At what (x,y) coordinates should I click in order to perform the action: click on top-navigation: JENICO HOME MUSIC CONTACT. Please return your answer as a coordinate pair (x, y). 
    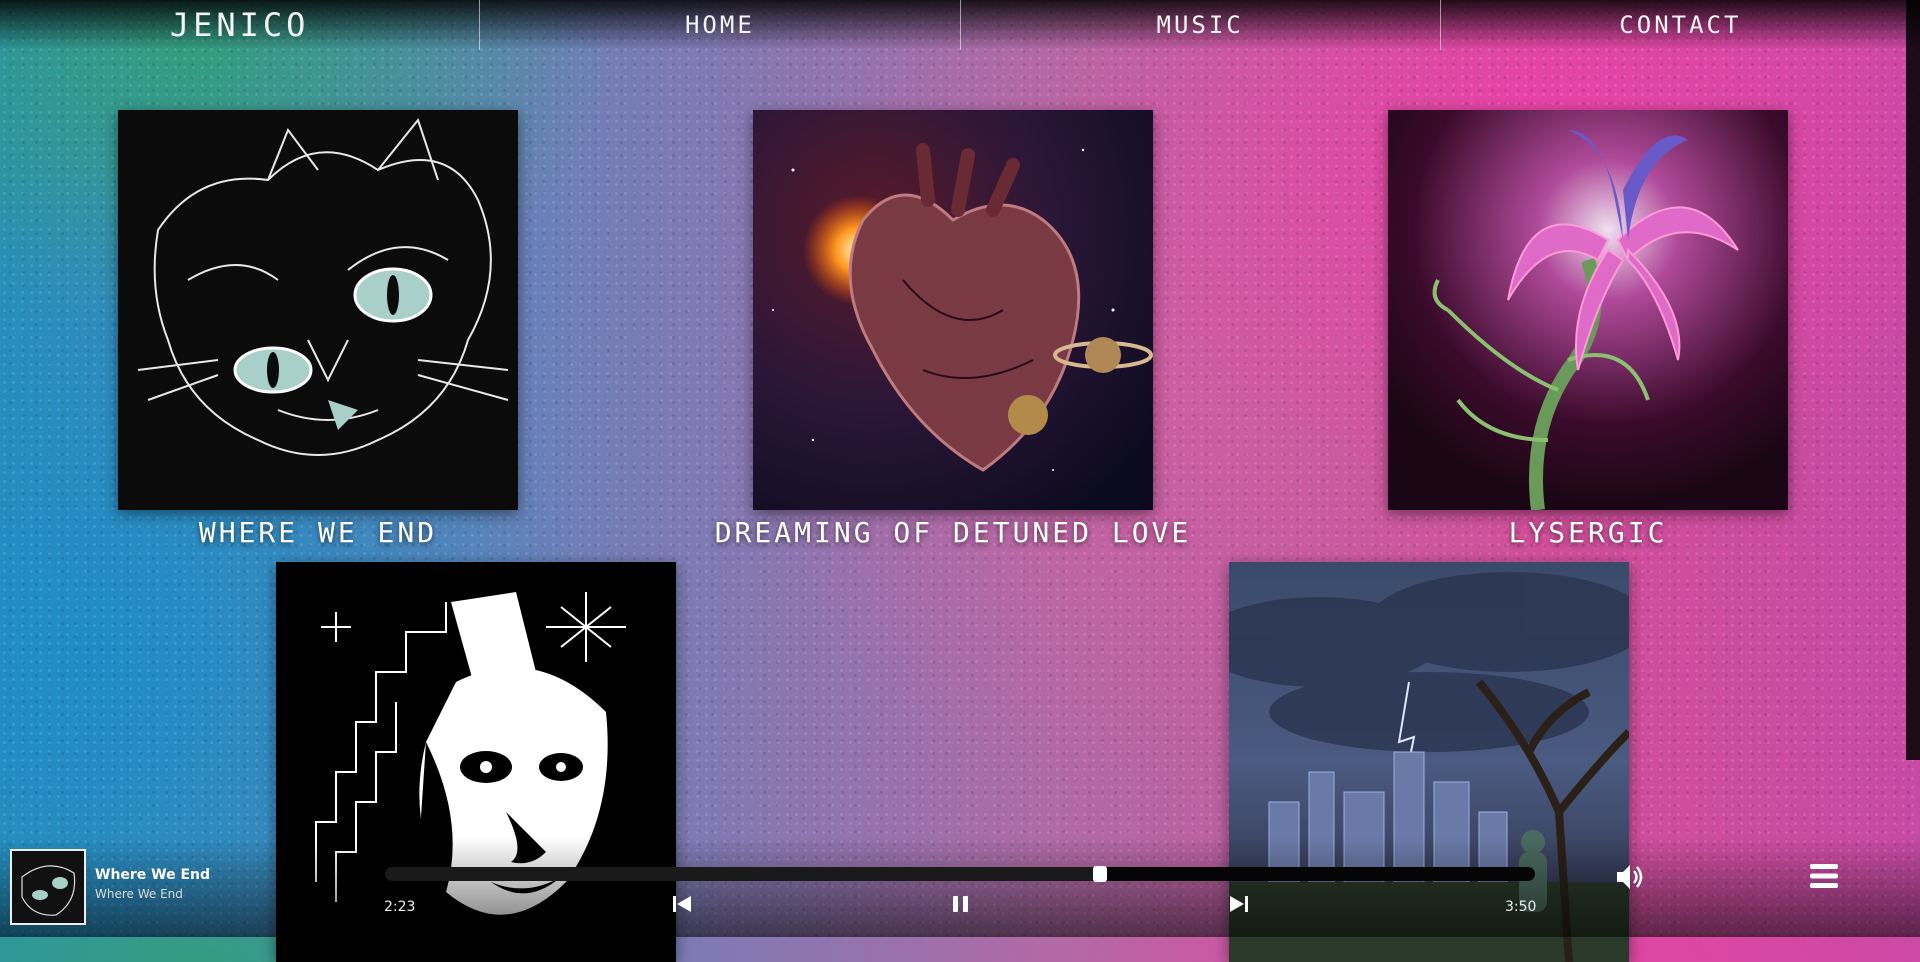
    Looking at the image, I should click on (960, 25).